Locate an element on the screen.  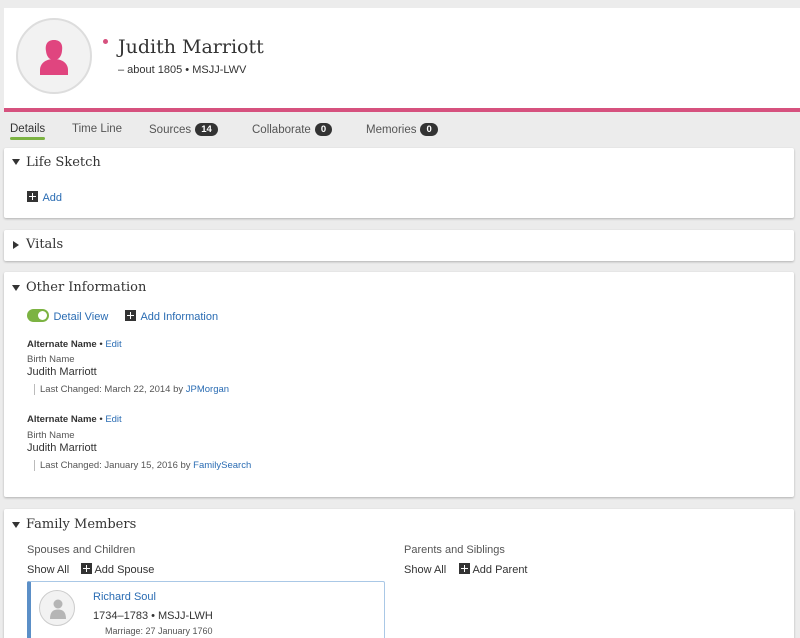
person-name: Judith Marriott is located at coordinates (191, 47).